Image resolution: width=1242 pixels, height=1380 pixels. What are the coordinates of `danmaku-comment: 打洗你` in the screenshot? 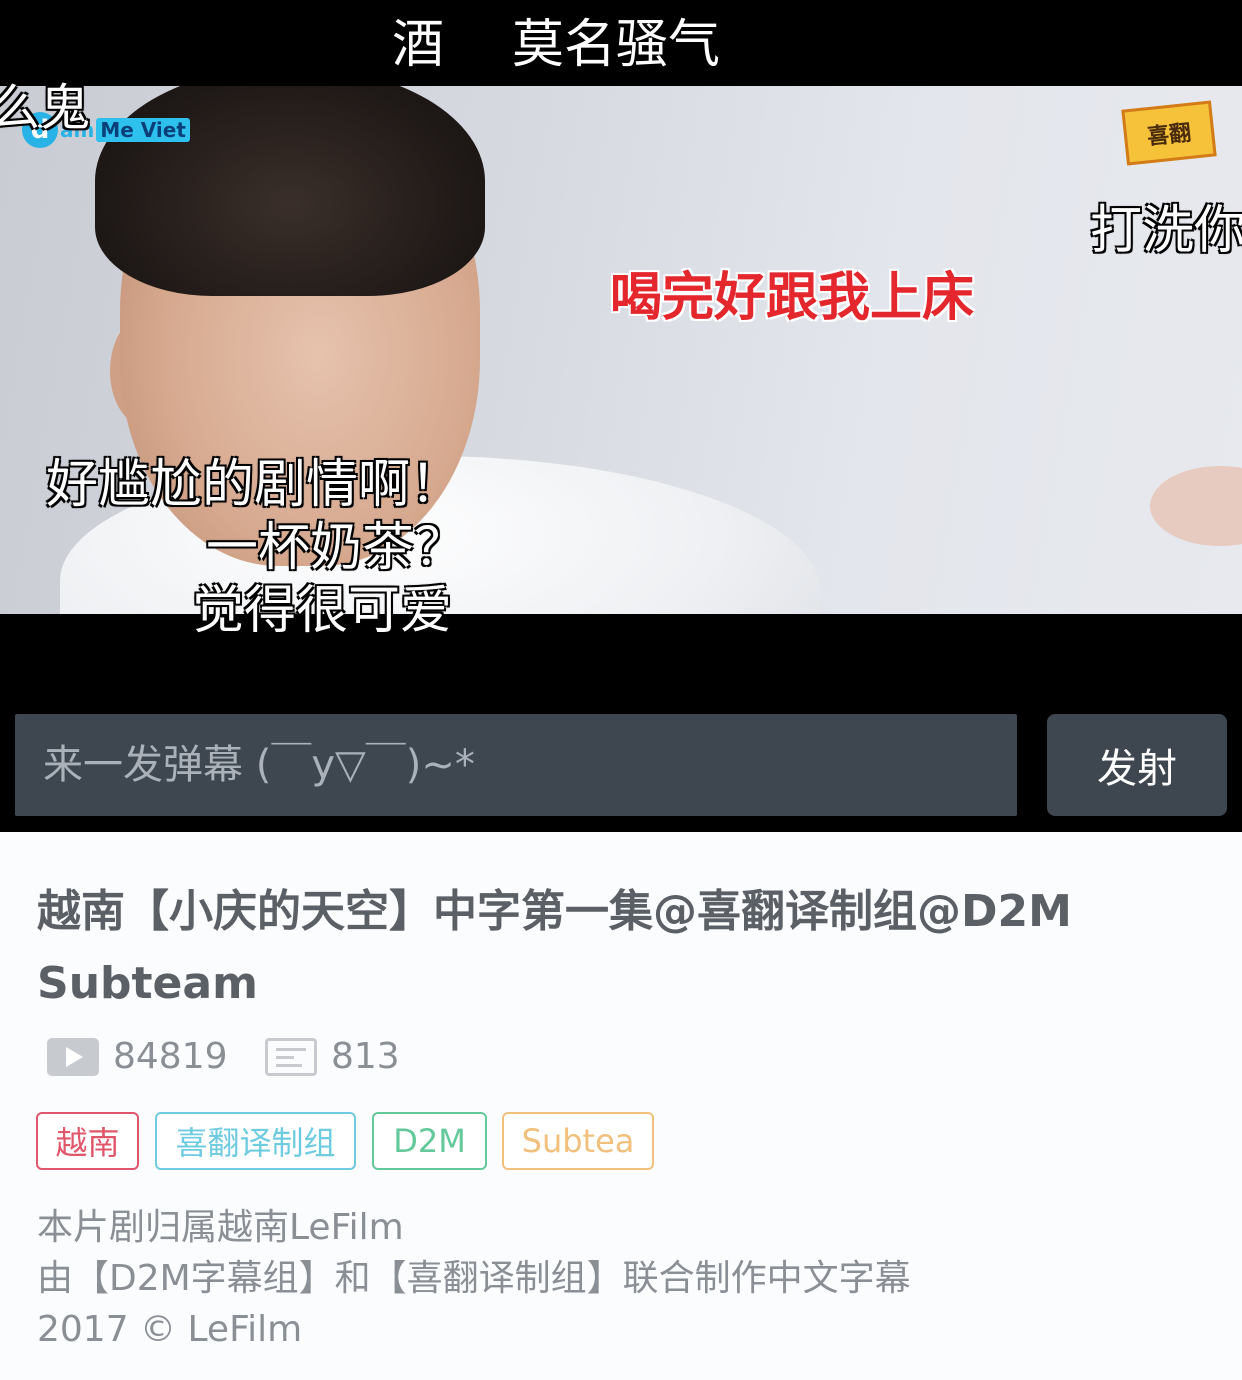 It's located at (1166, 231).